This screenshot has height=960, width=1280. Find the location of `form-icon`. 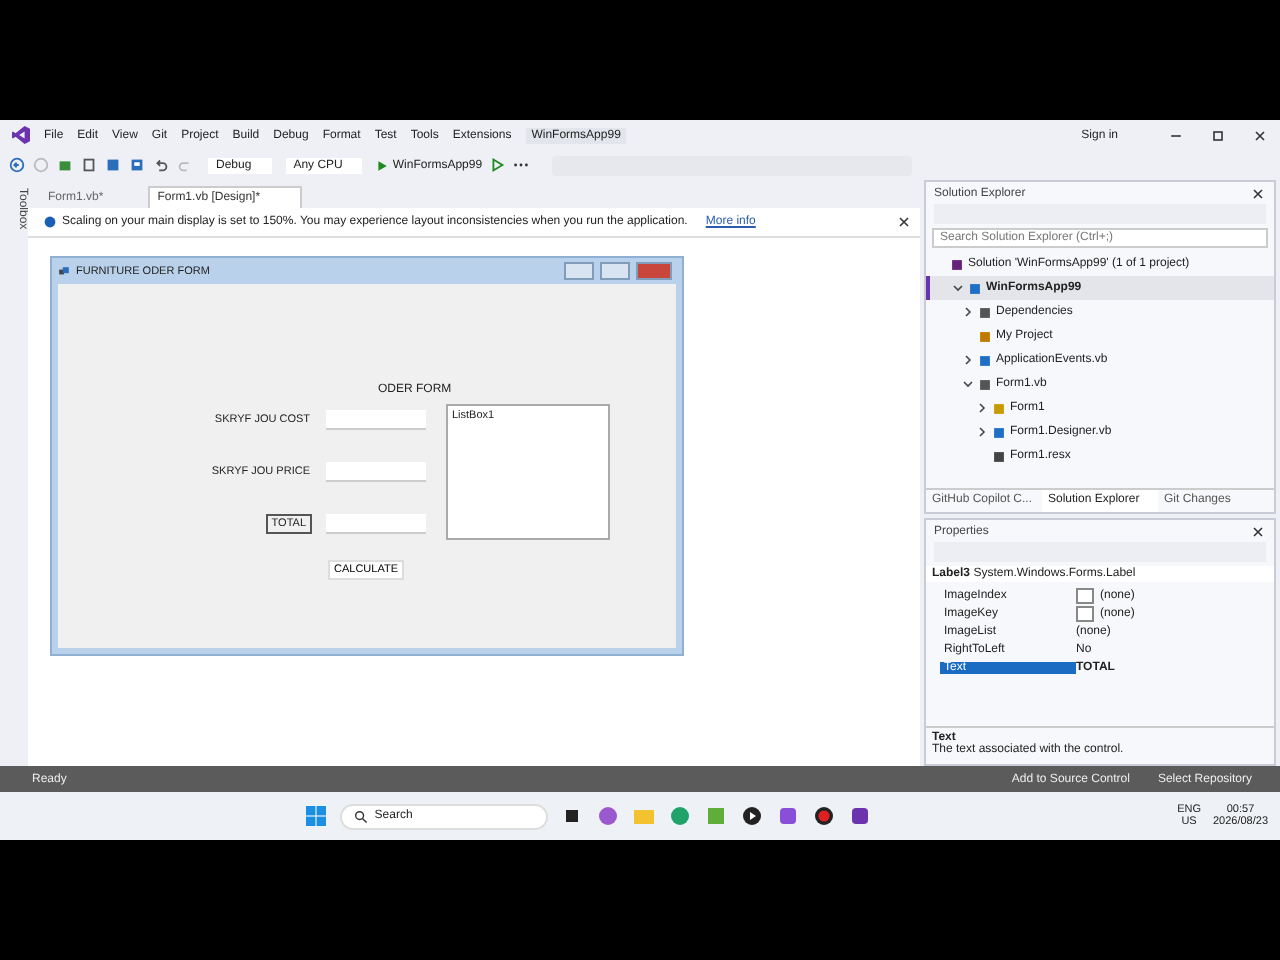

form-icon is located at coordinates (64, 271).